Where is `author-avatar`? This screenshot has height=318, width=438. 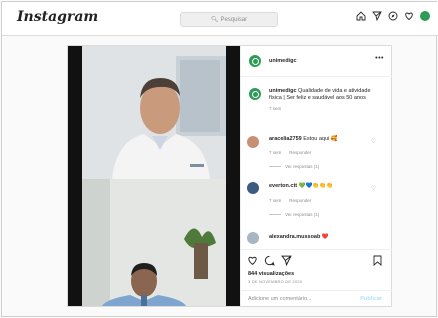 author-avatar is located at coordinates (255, 61).